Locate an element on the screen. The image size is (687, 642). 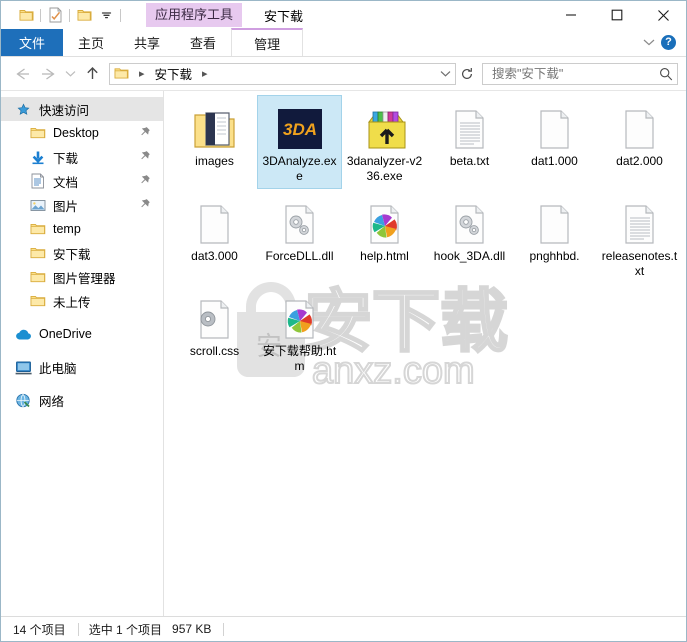
sidebar-item-网络: 网络 is located at coordinates (82, 400).